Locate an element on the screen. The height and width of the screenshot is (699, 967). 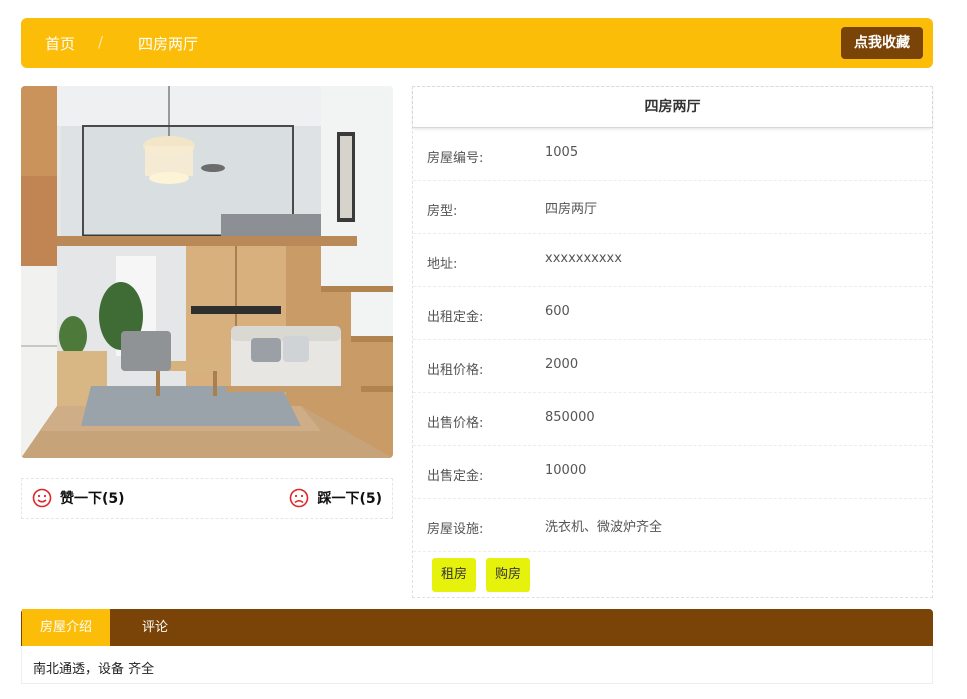
row-label: 房型: is located at coordinates (442, 211).